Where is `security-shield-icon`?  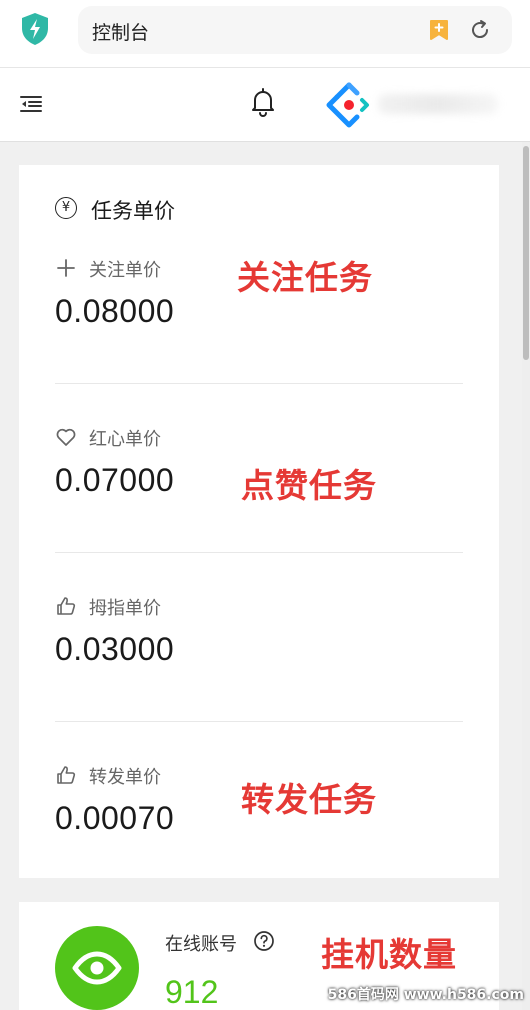
security-shield-icon is located at coordinates (35, 29).